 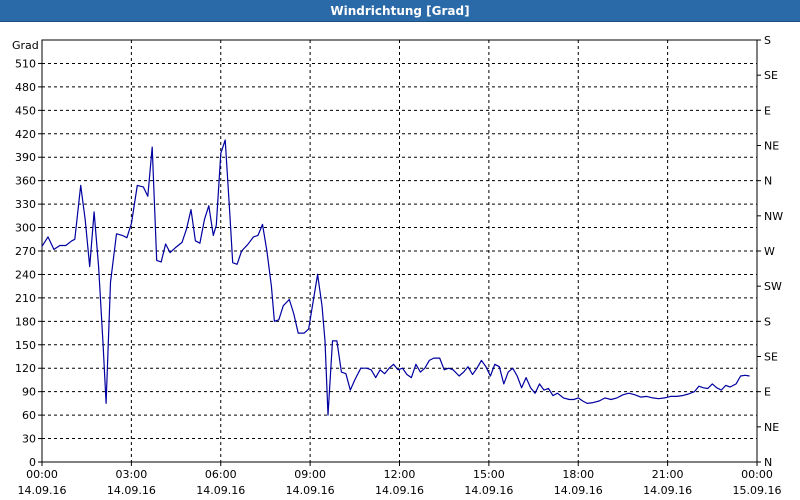 I want to click on y-tick-label: 300, so click(x=25, y=228).